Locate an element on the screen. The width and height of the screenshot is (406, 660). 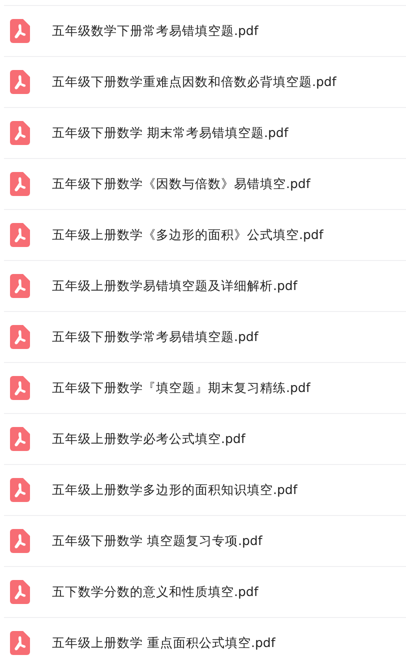
file-name: 五年级下册数学 填空题复习专项.pdf is located at coordinates (157, 541).